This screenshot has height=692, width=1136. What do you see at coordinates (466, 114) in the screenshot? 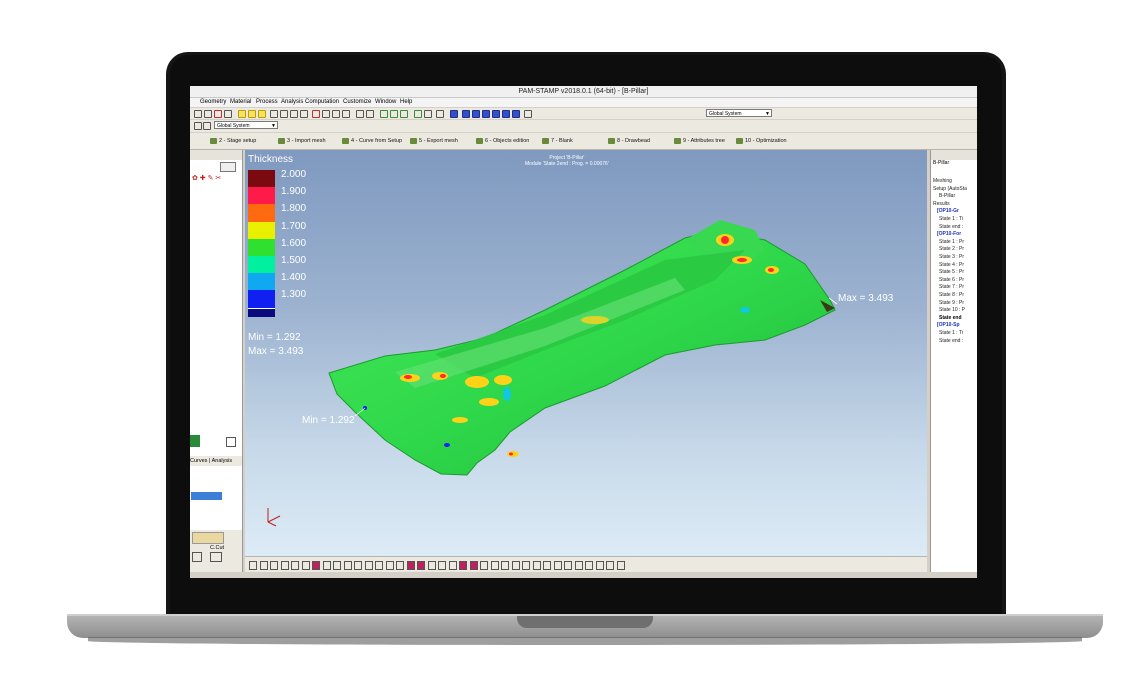
I see `front-view-icon` at bounding box center [466, 114].